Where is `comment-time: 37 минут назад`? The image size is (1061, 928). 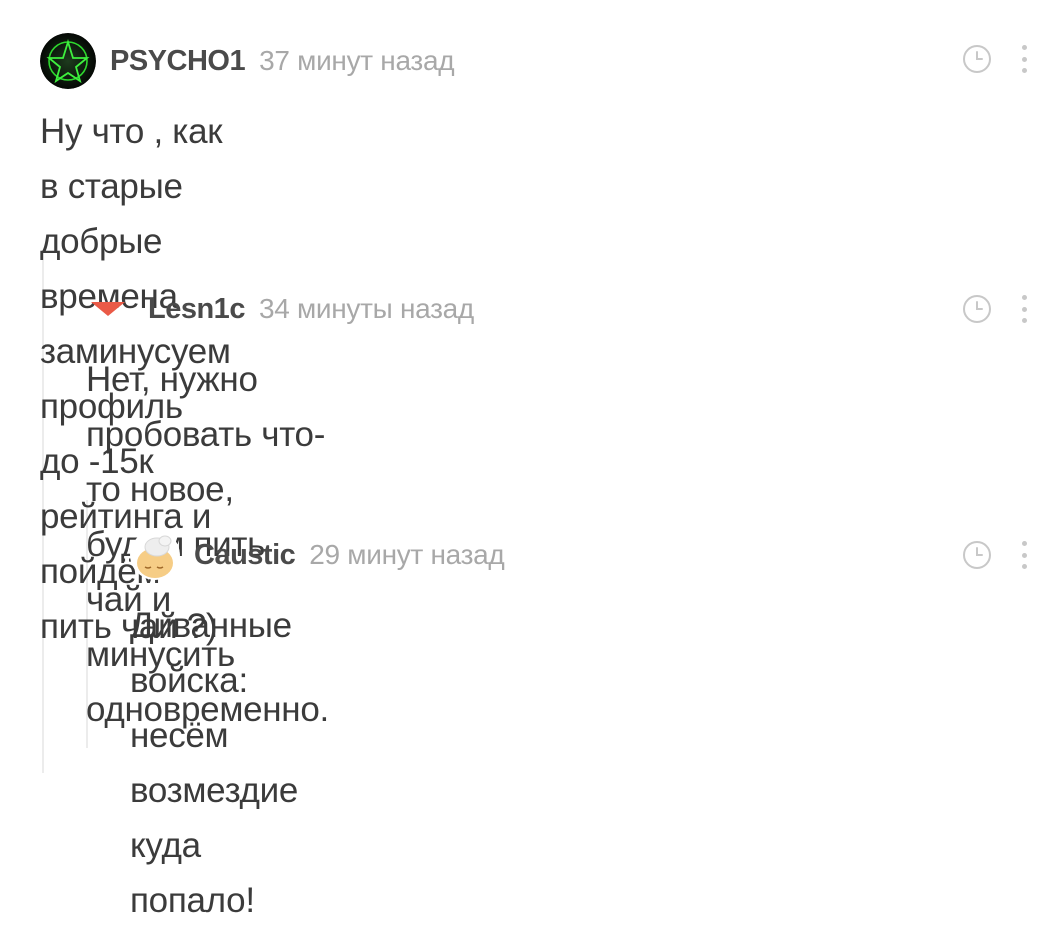 comment-time: 37 минут назад is located at coordinates (356, 61).